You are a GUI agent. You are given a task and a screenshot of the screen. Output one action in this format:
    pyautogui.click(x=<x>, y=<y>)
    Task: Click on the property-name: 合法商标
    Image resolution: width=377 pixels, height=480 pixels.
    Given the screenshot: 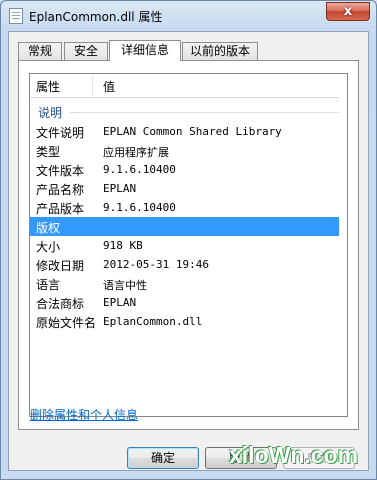 What is the action you would take?
    pyautogui.click(x=60, y=304)
    